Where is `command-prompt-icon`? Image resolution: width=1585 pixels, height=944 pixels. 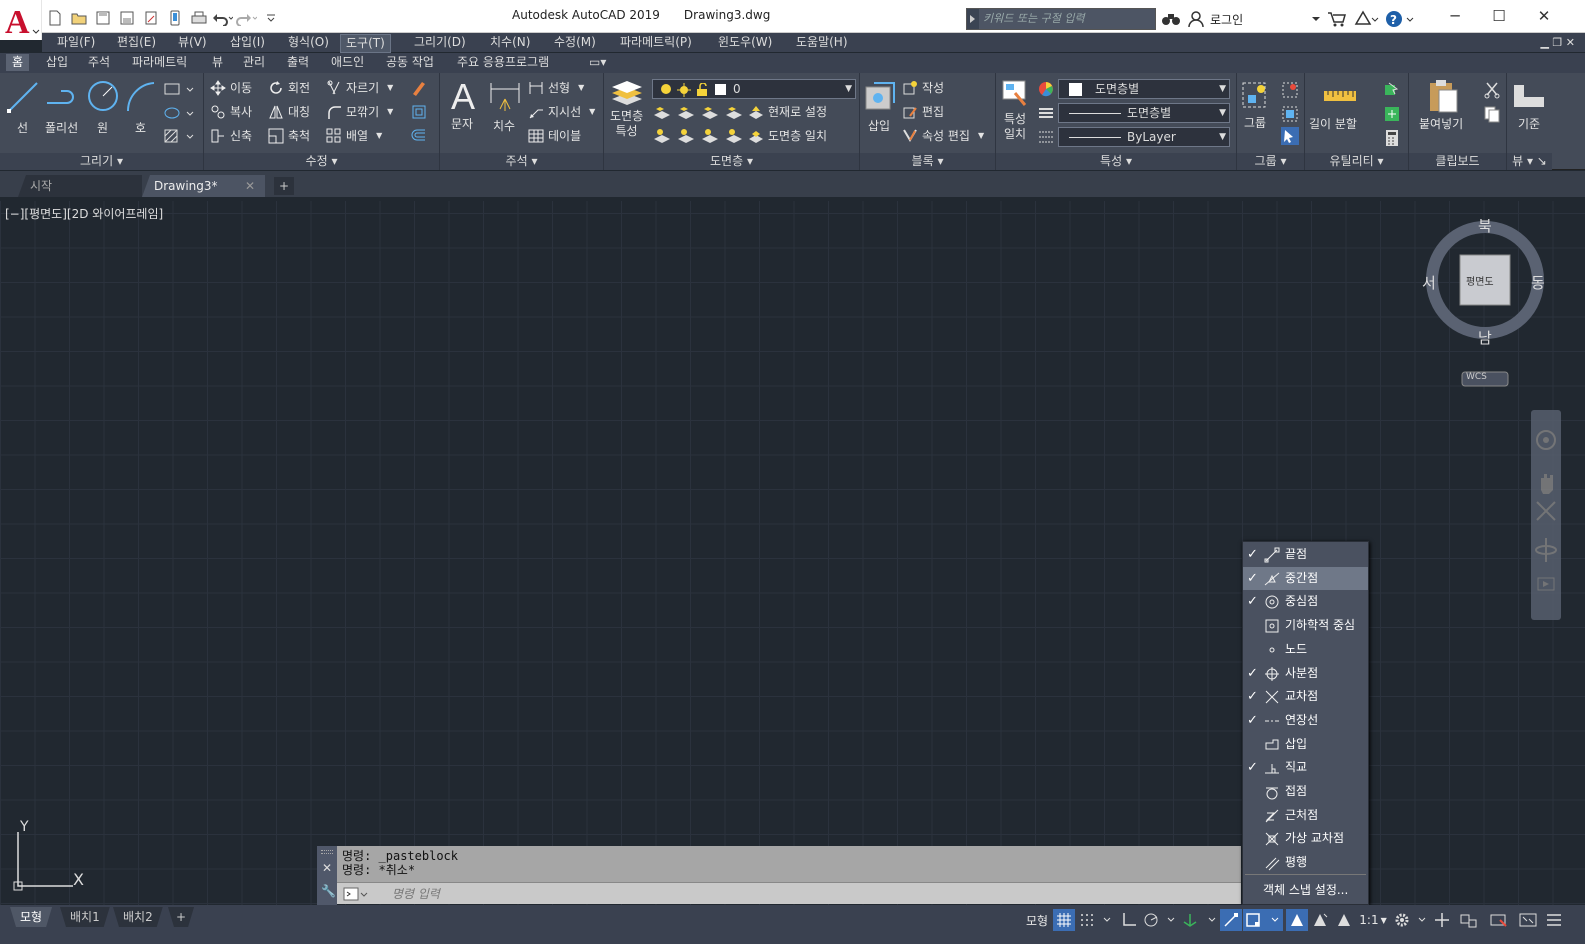
command-prompt-icon is located at coordinates (356, 894).